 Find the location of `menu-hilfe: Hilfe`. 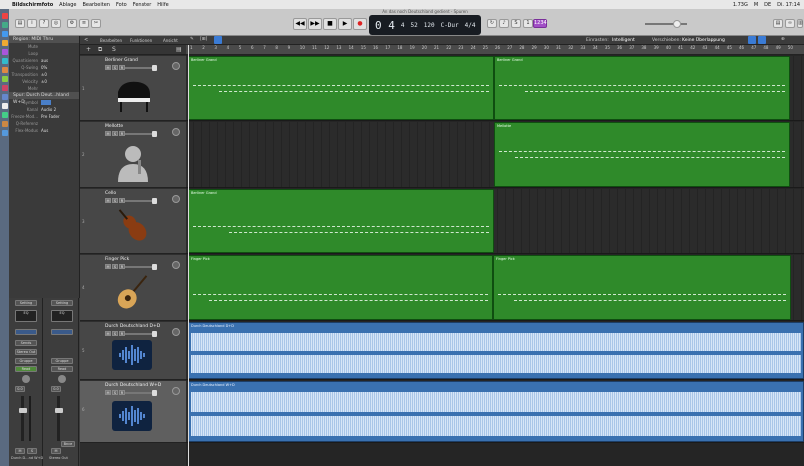

menu-hilfe: Hilfe is located at coordinates (162, 5).